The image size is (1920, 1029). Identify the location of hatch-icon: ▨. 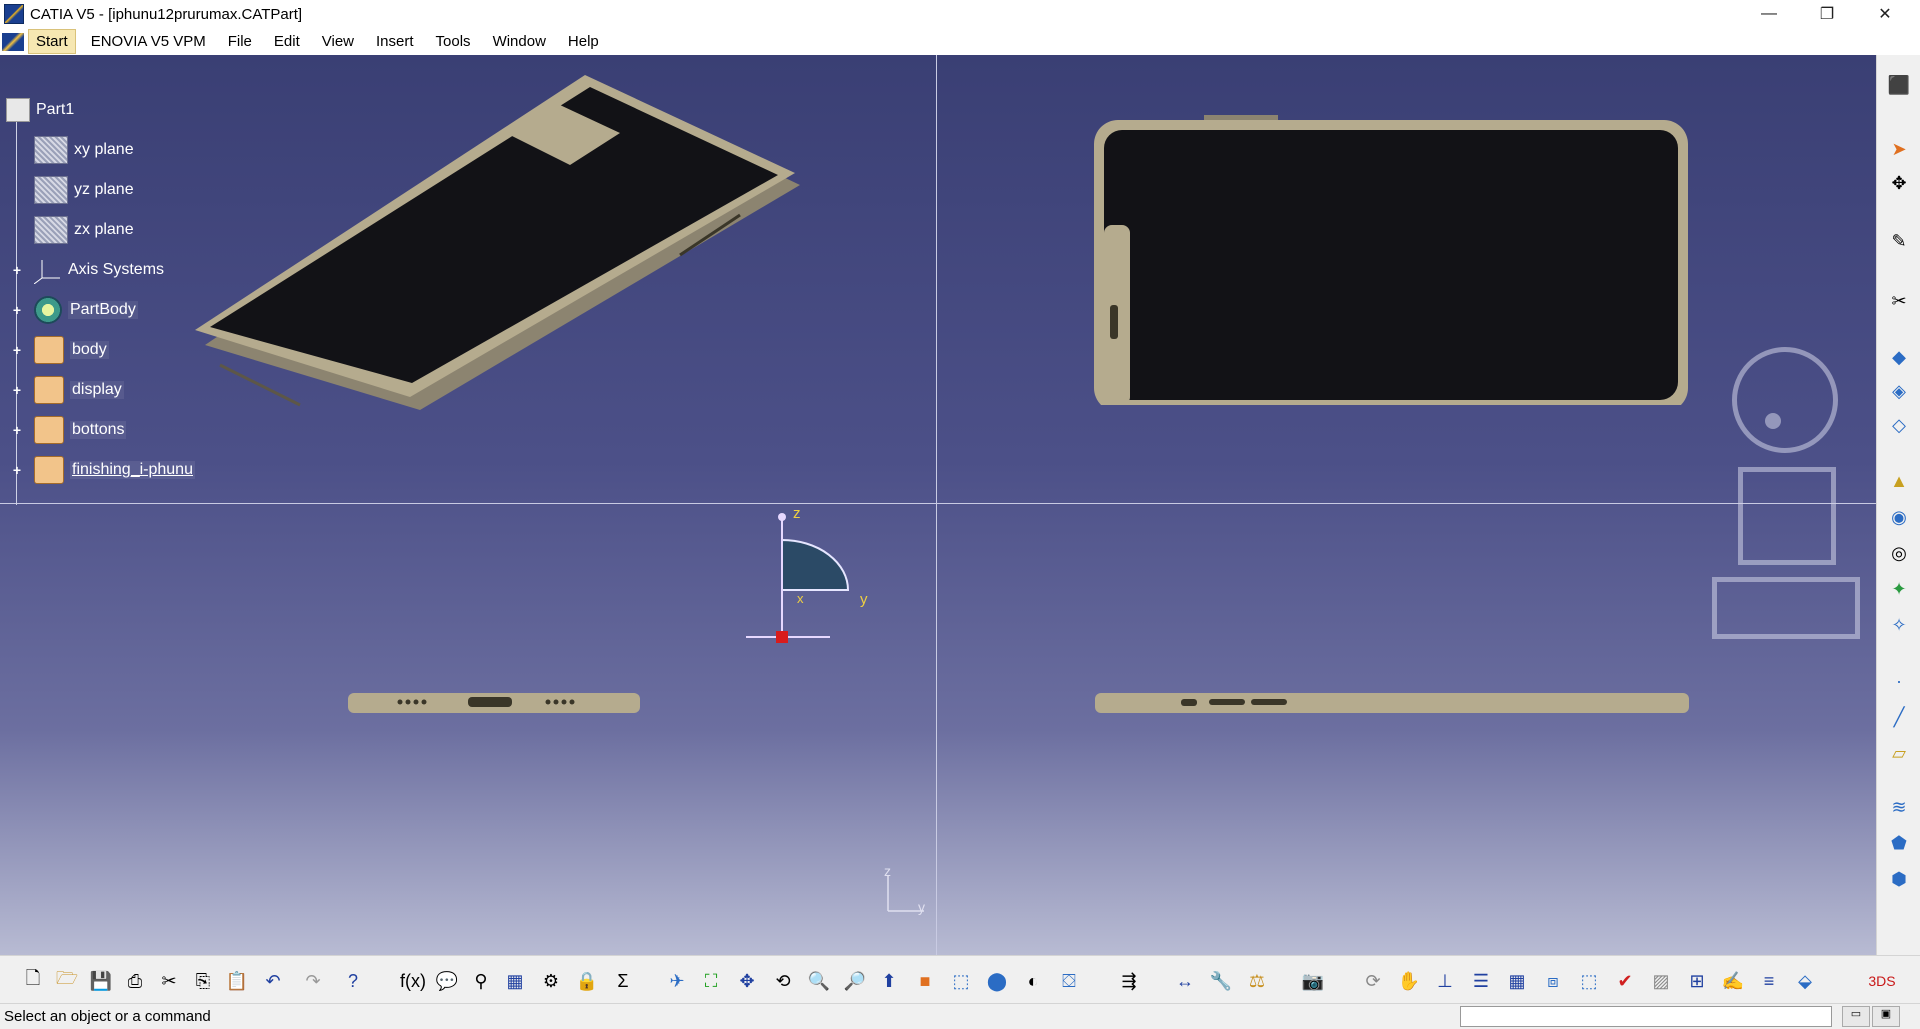
(1661, 981).